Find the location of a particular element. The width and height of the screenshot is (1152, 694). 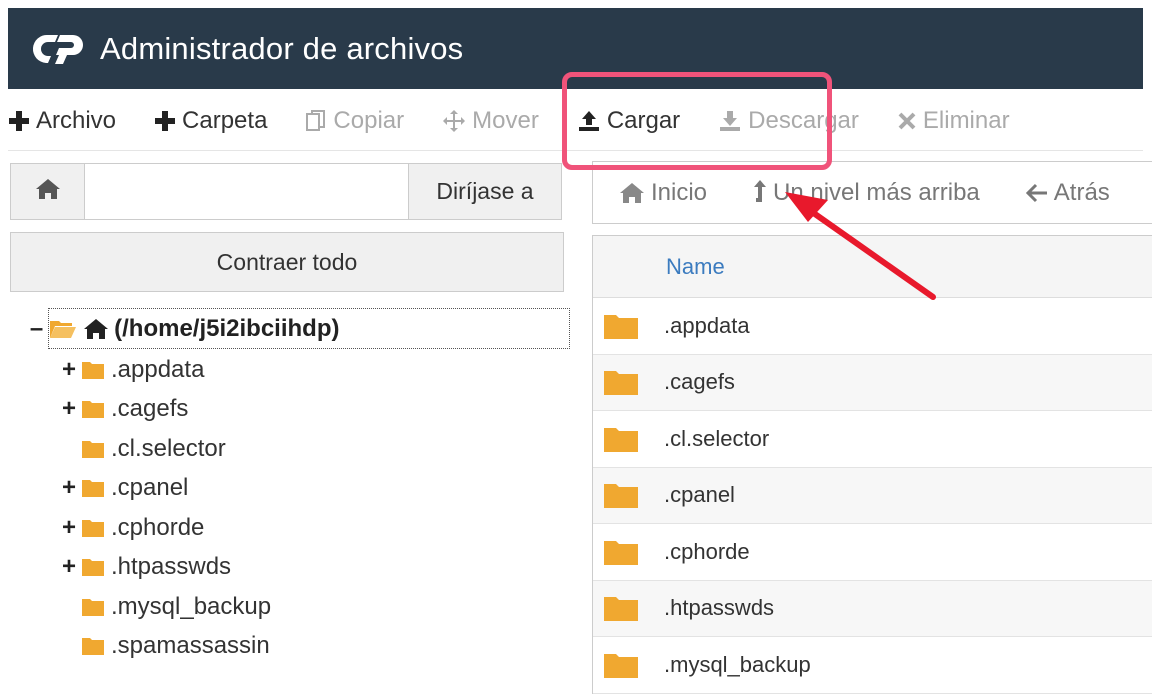

directory-nav: Inicio Un nivel más arriba Atrás is located at coordinates (872, 192).